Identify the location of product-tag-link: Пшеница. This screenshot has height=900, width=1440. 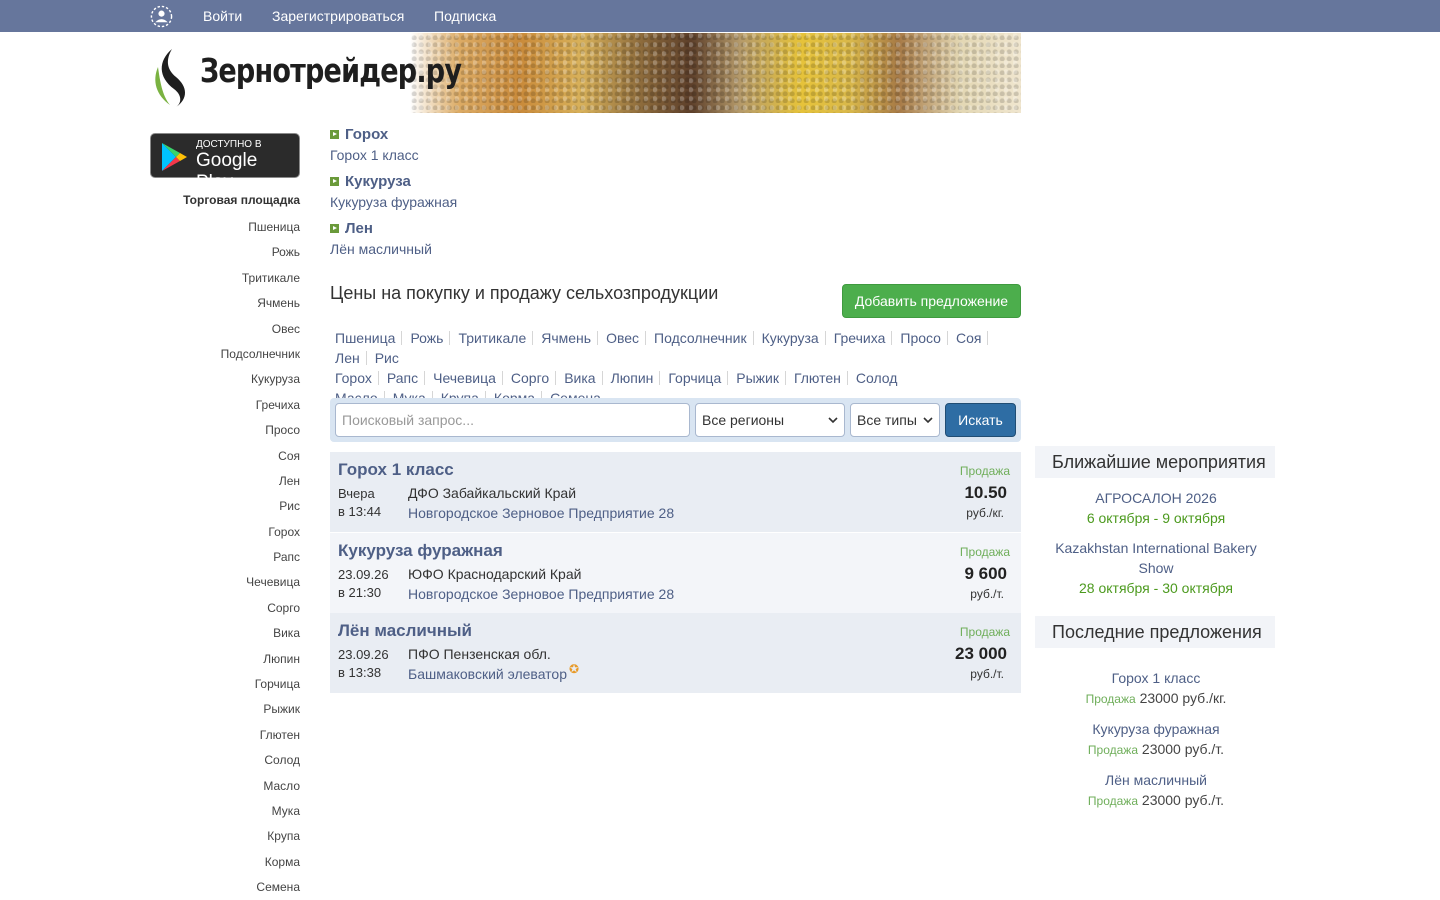
(366, 338).